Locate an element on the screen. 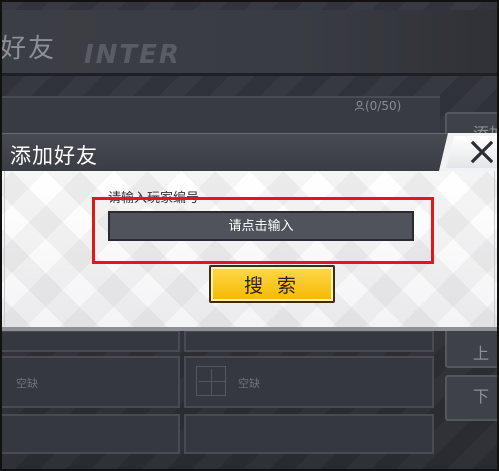 This screenshot has width=499, height=471. search-button: 搜 索 is located at coordinates (272, 284).